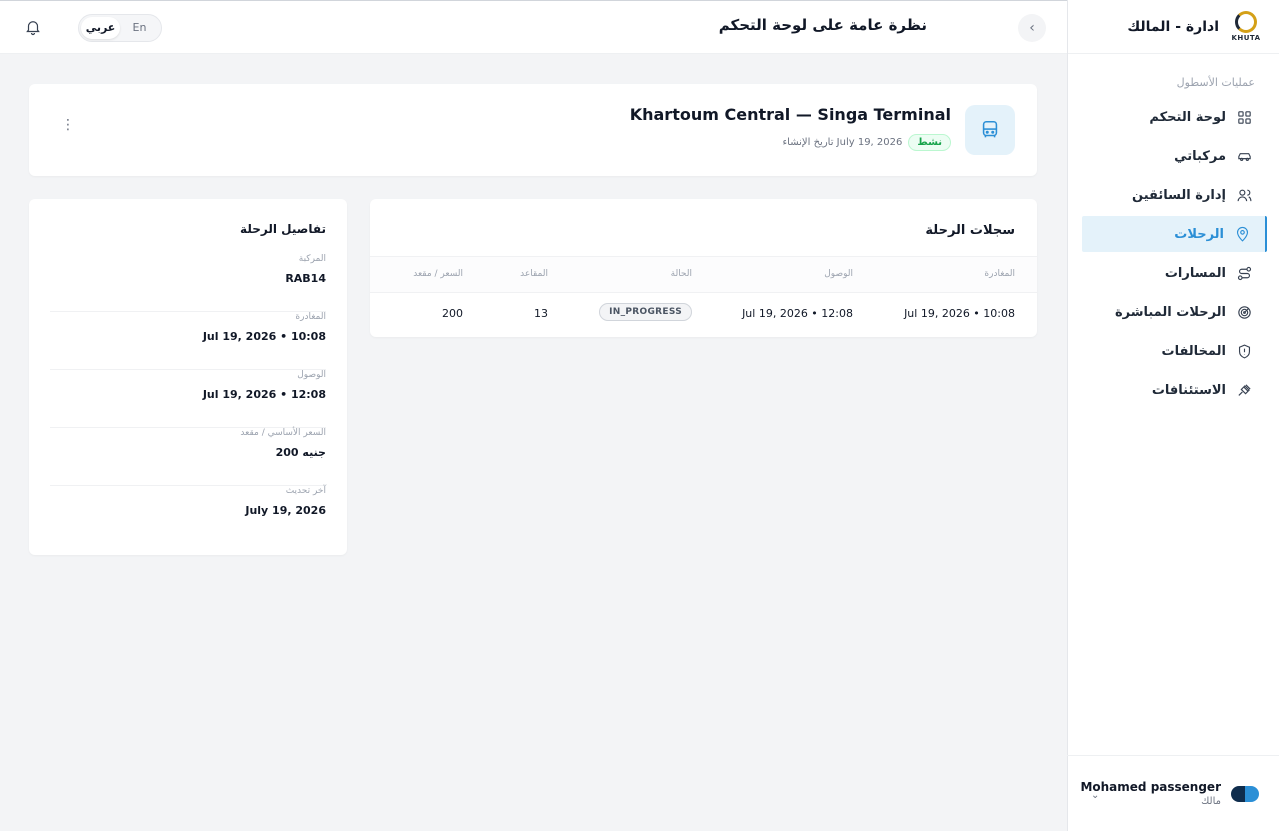  I want to click on cell-price: 200, so click(452, 313).